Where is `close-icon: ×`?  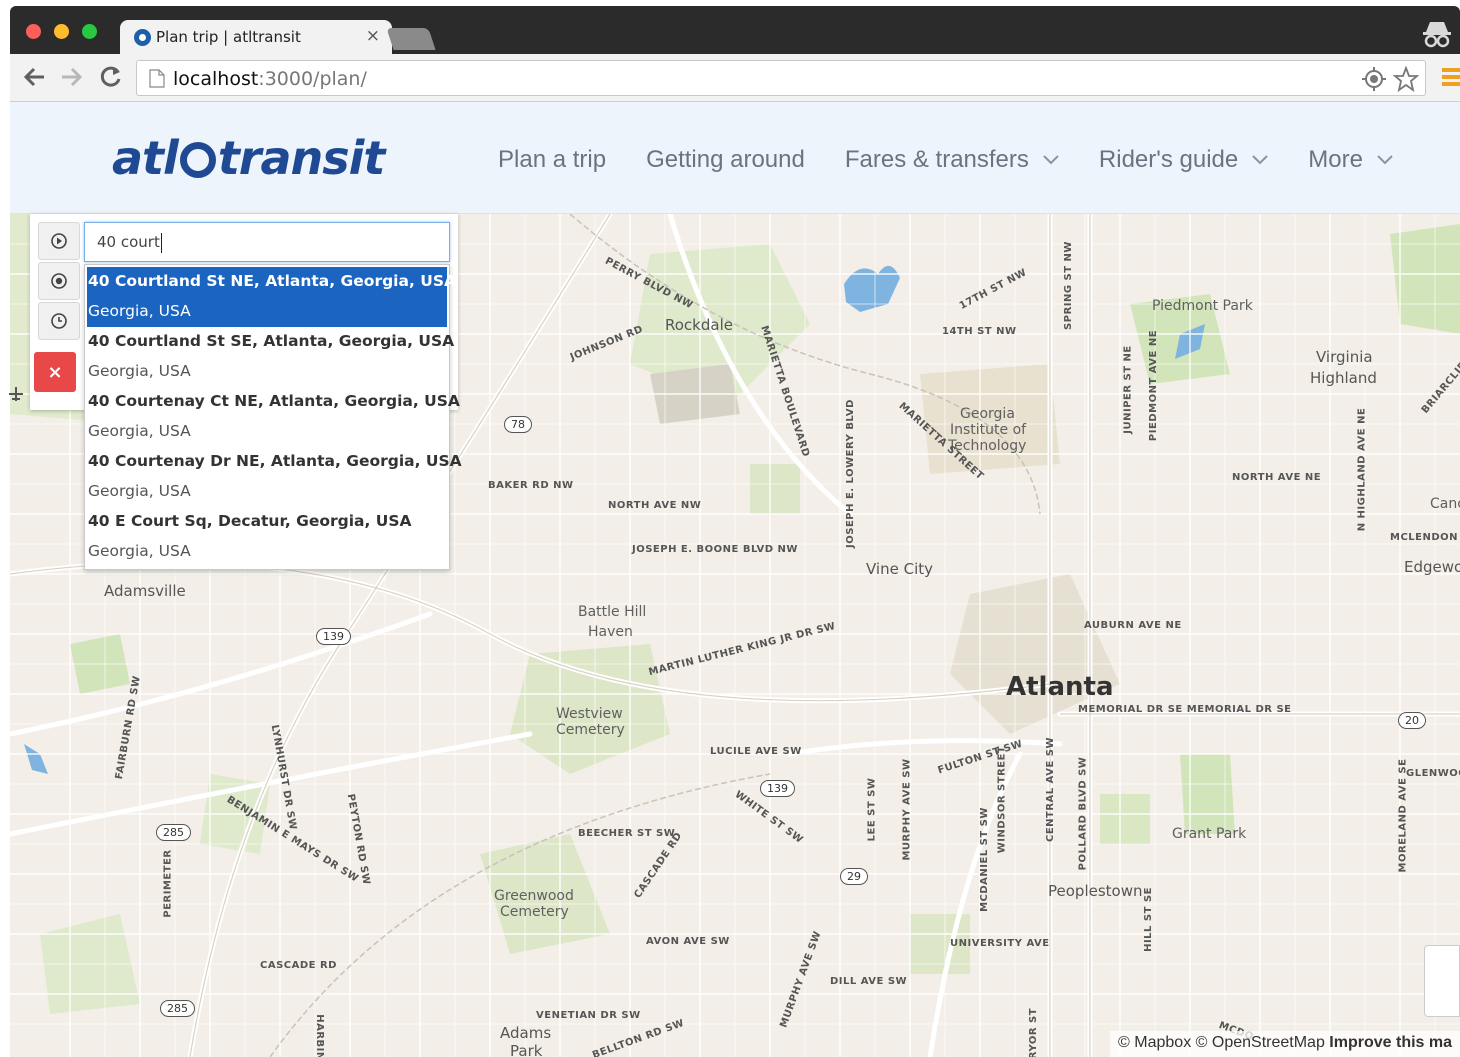
close-icon: × is located at coordinates (55, 372).